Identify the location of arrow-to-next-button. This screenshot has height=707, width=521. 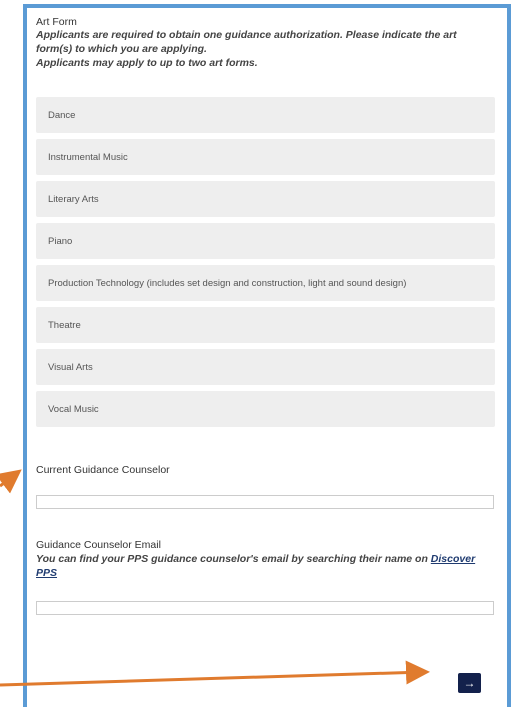
(215, 673).